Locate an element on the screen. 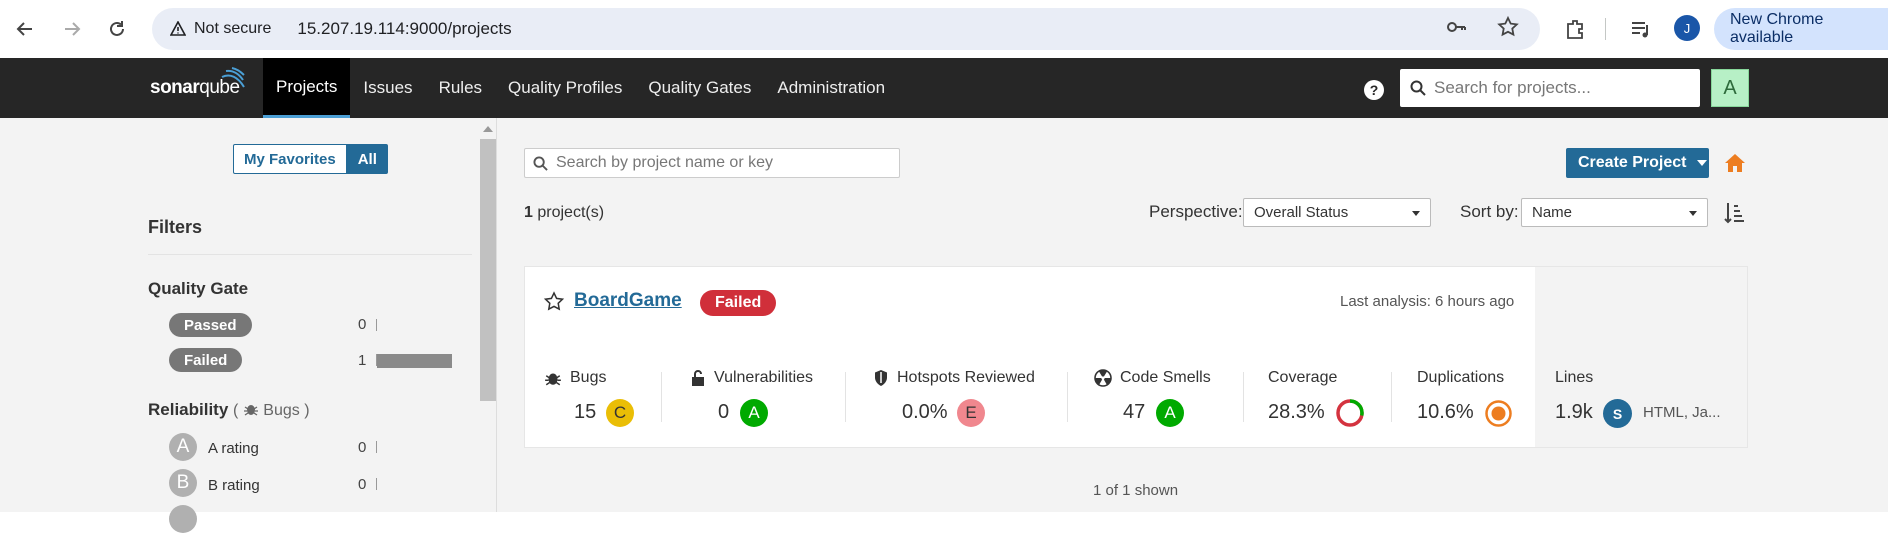  b-rating-icon: B is located at coordinates (183, 483).